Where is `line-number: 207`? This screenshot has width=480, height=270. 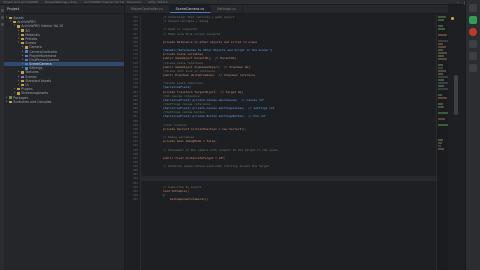 line-number: 207 is located at coordinates (135, 199).